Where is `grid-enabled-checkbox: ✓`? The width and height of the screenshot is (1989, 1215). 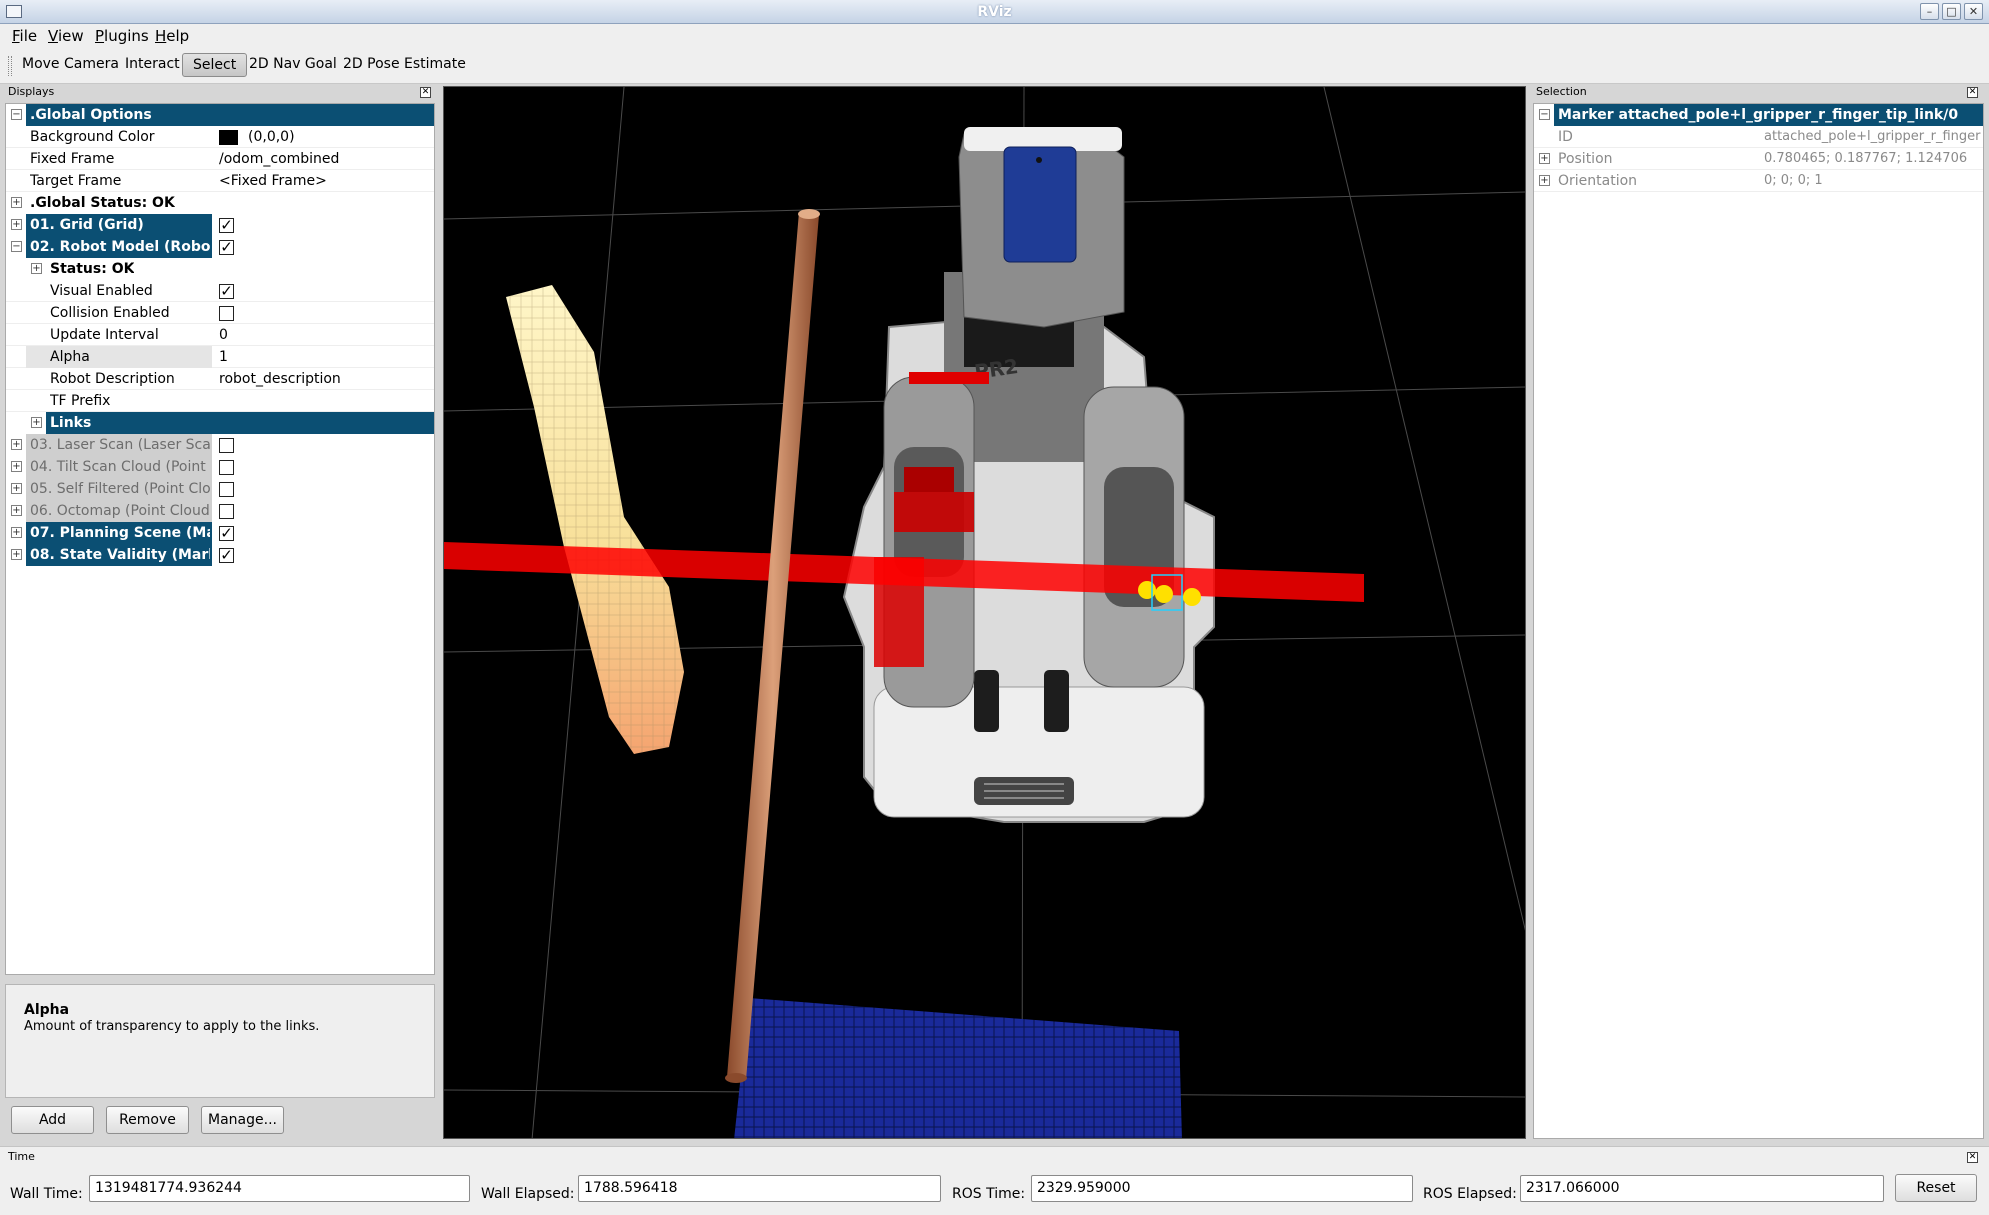 grid-enabled-checkbox: ✓ is located at coordinates (226, 225).